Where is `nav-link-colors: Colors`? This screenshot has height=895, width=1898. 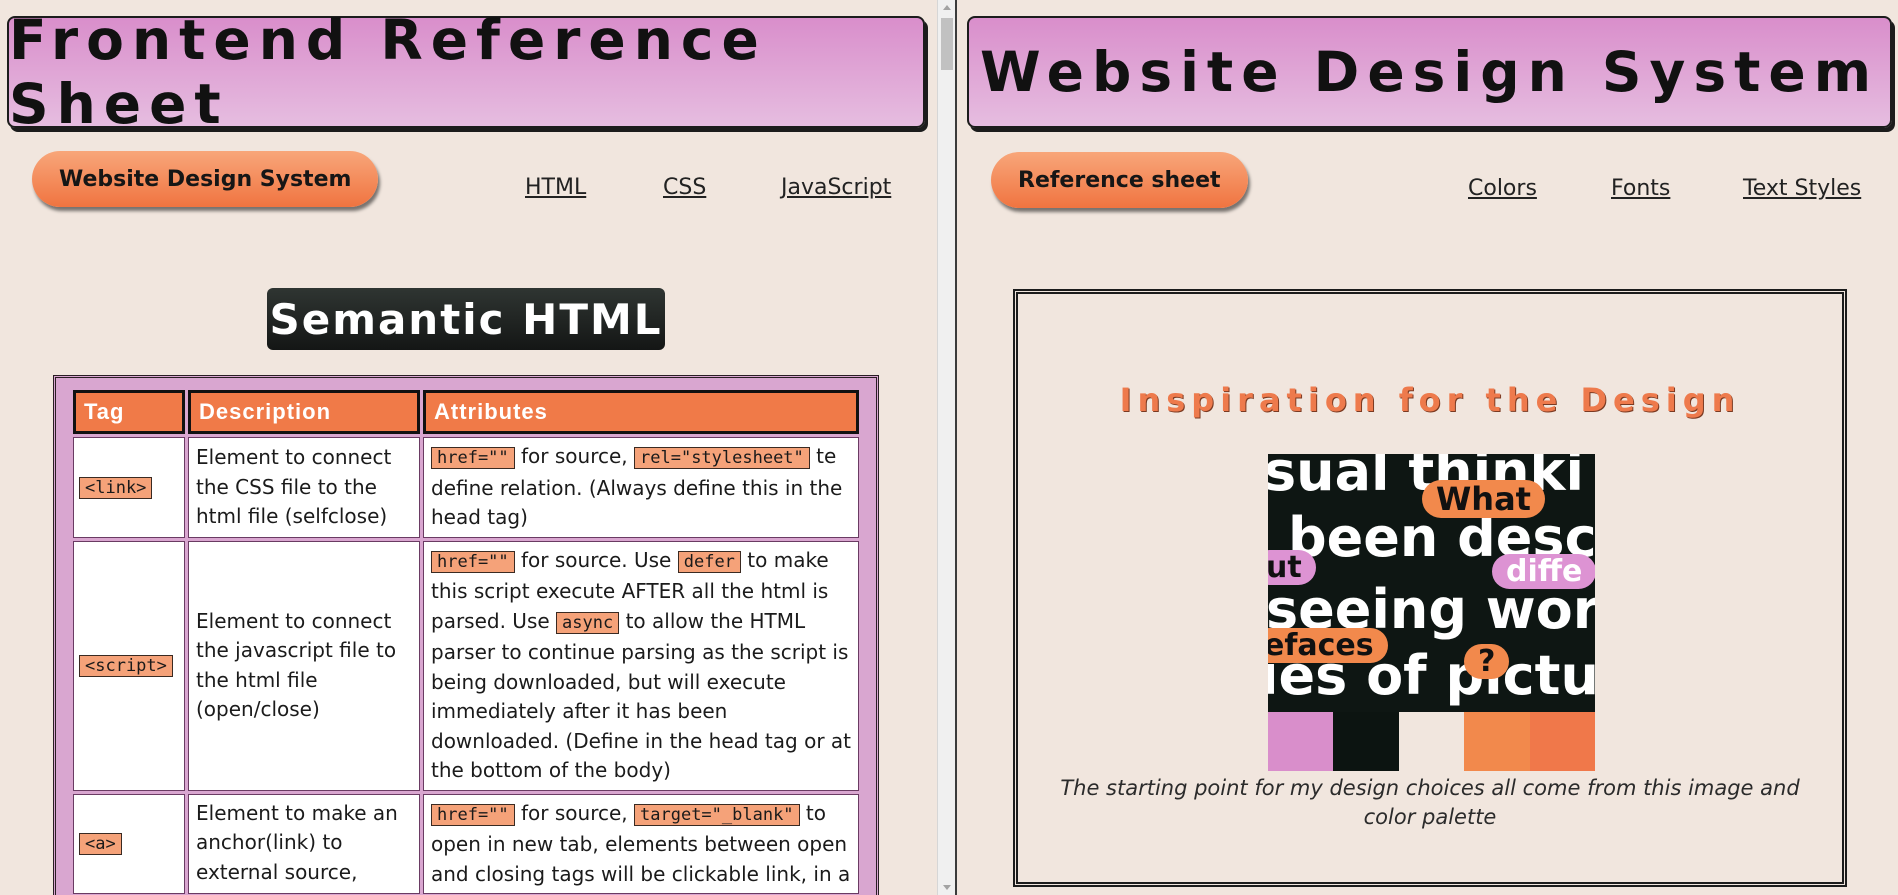
nav-link-colors: Colors is located at coordinates (1502, 188).